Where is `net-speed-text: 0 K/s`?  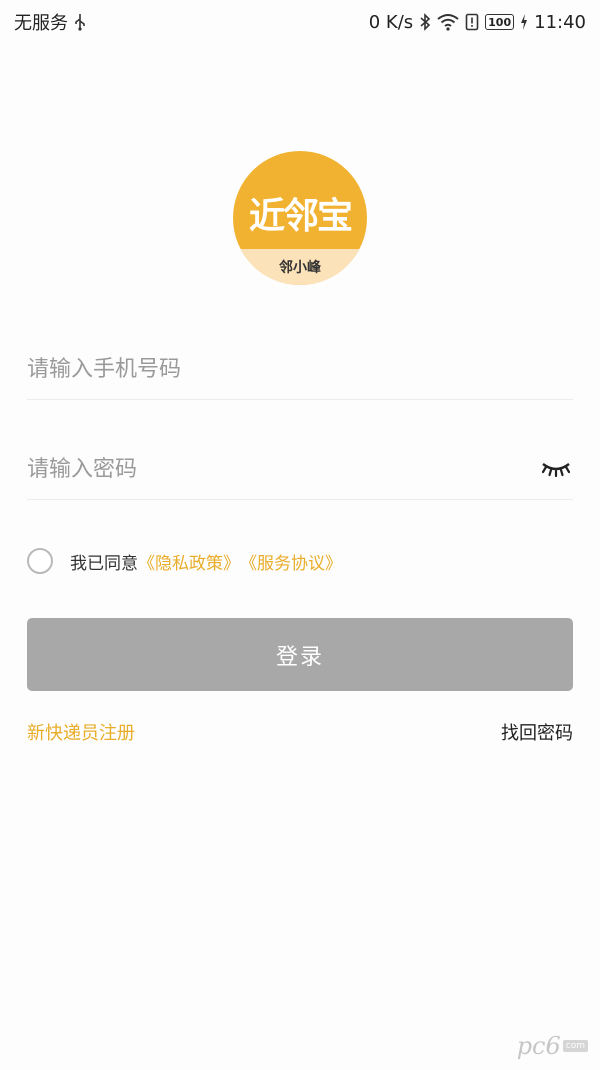 net-speed-text: 0 K/s is located at coordinates (391, 22).